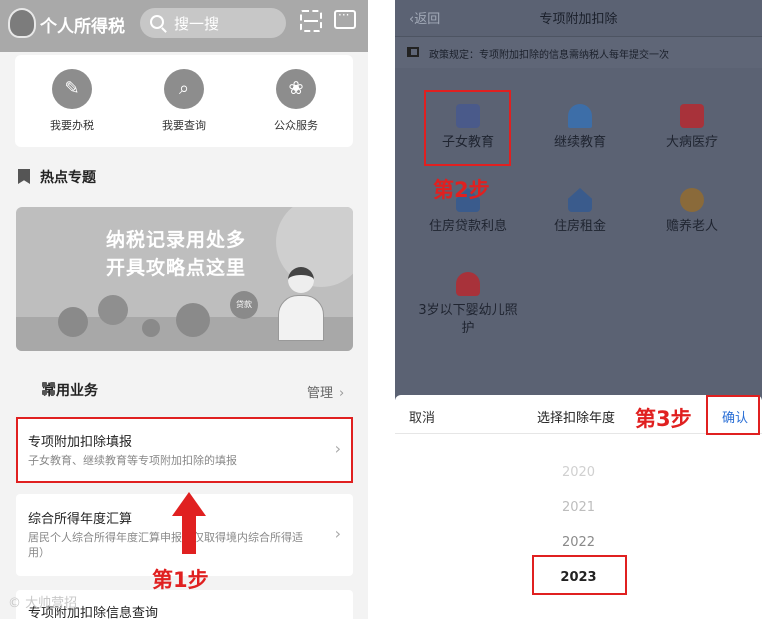 The height and width of the screenshot is (619, 762). What do you see at coordinates (311, 21) in the screenshot?
I see `scan-icon` at bounding box center [311, 21].